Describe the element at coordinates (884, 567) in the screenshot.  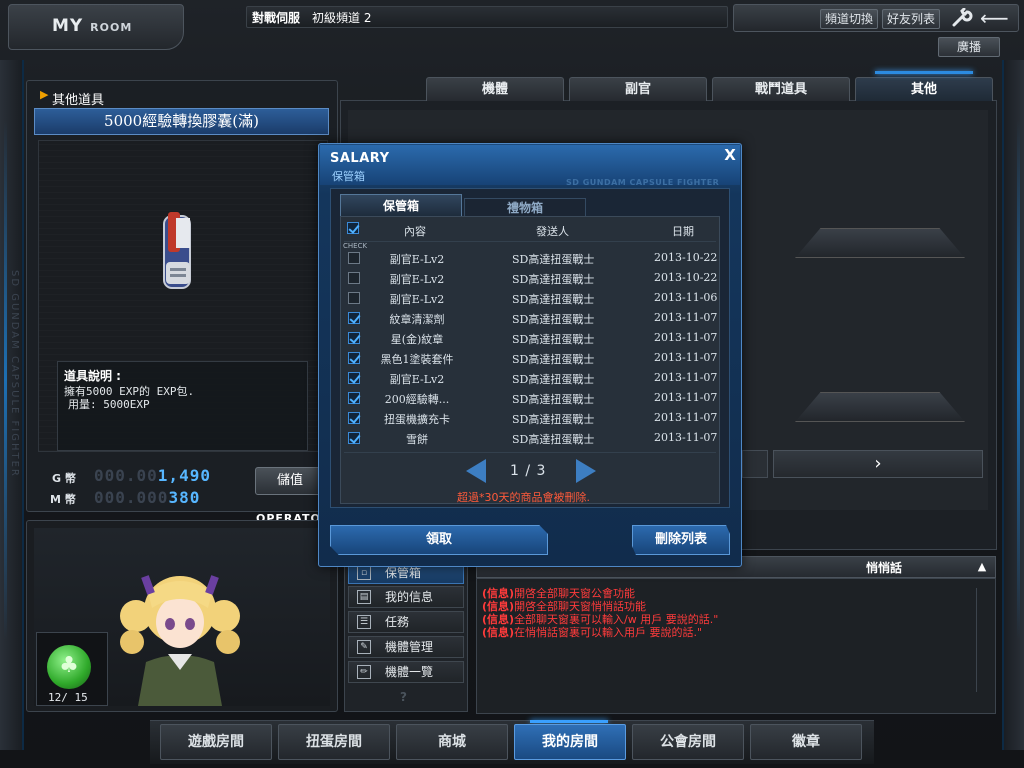
I see `chat-tab-whisper: 悄悄話` at that location.